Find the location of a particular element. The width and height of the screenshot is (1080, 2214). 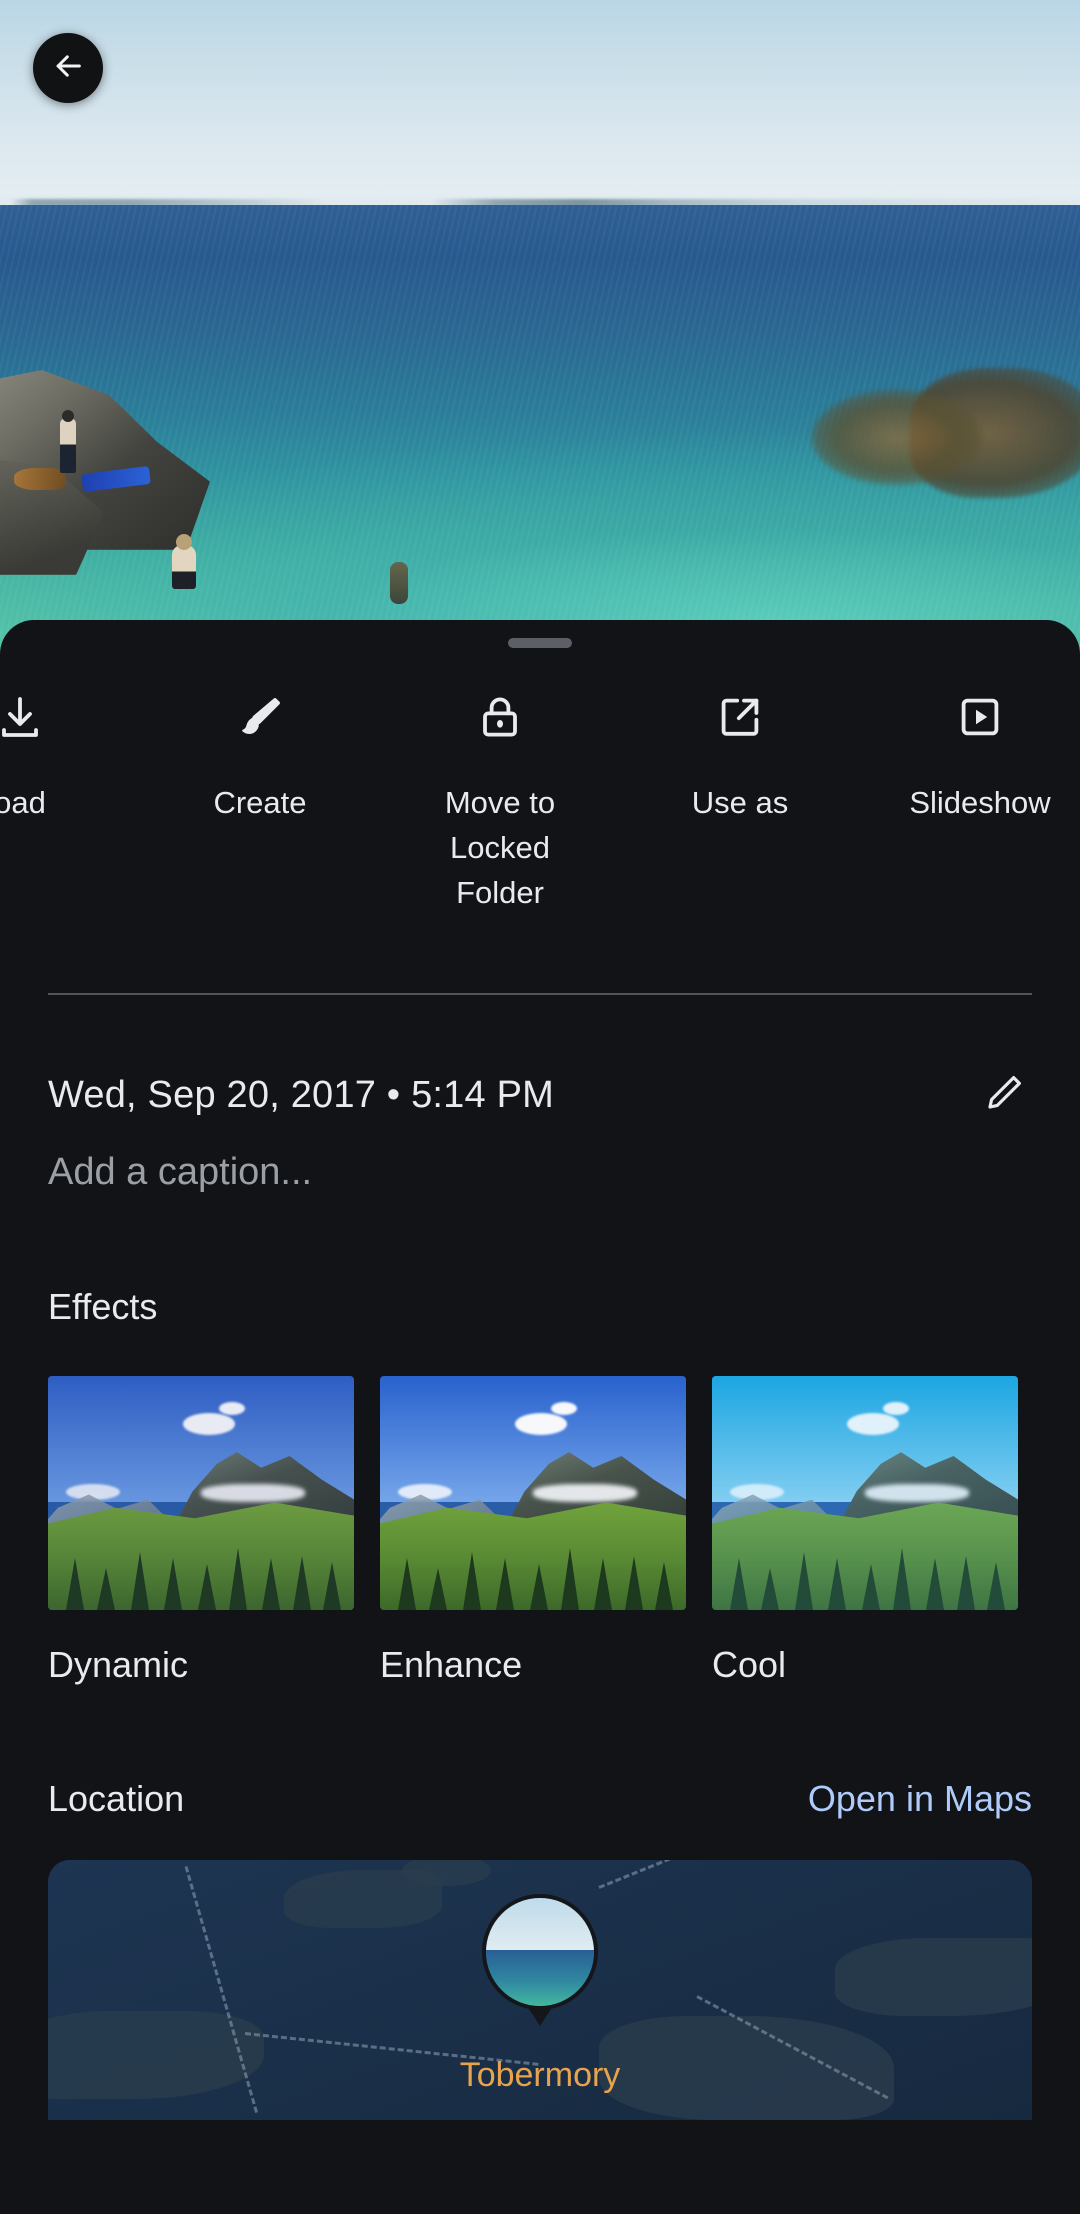

map-place-label: Tobermory is located at coordinates (540, 2075).